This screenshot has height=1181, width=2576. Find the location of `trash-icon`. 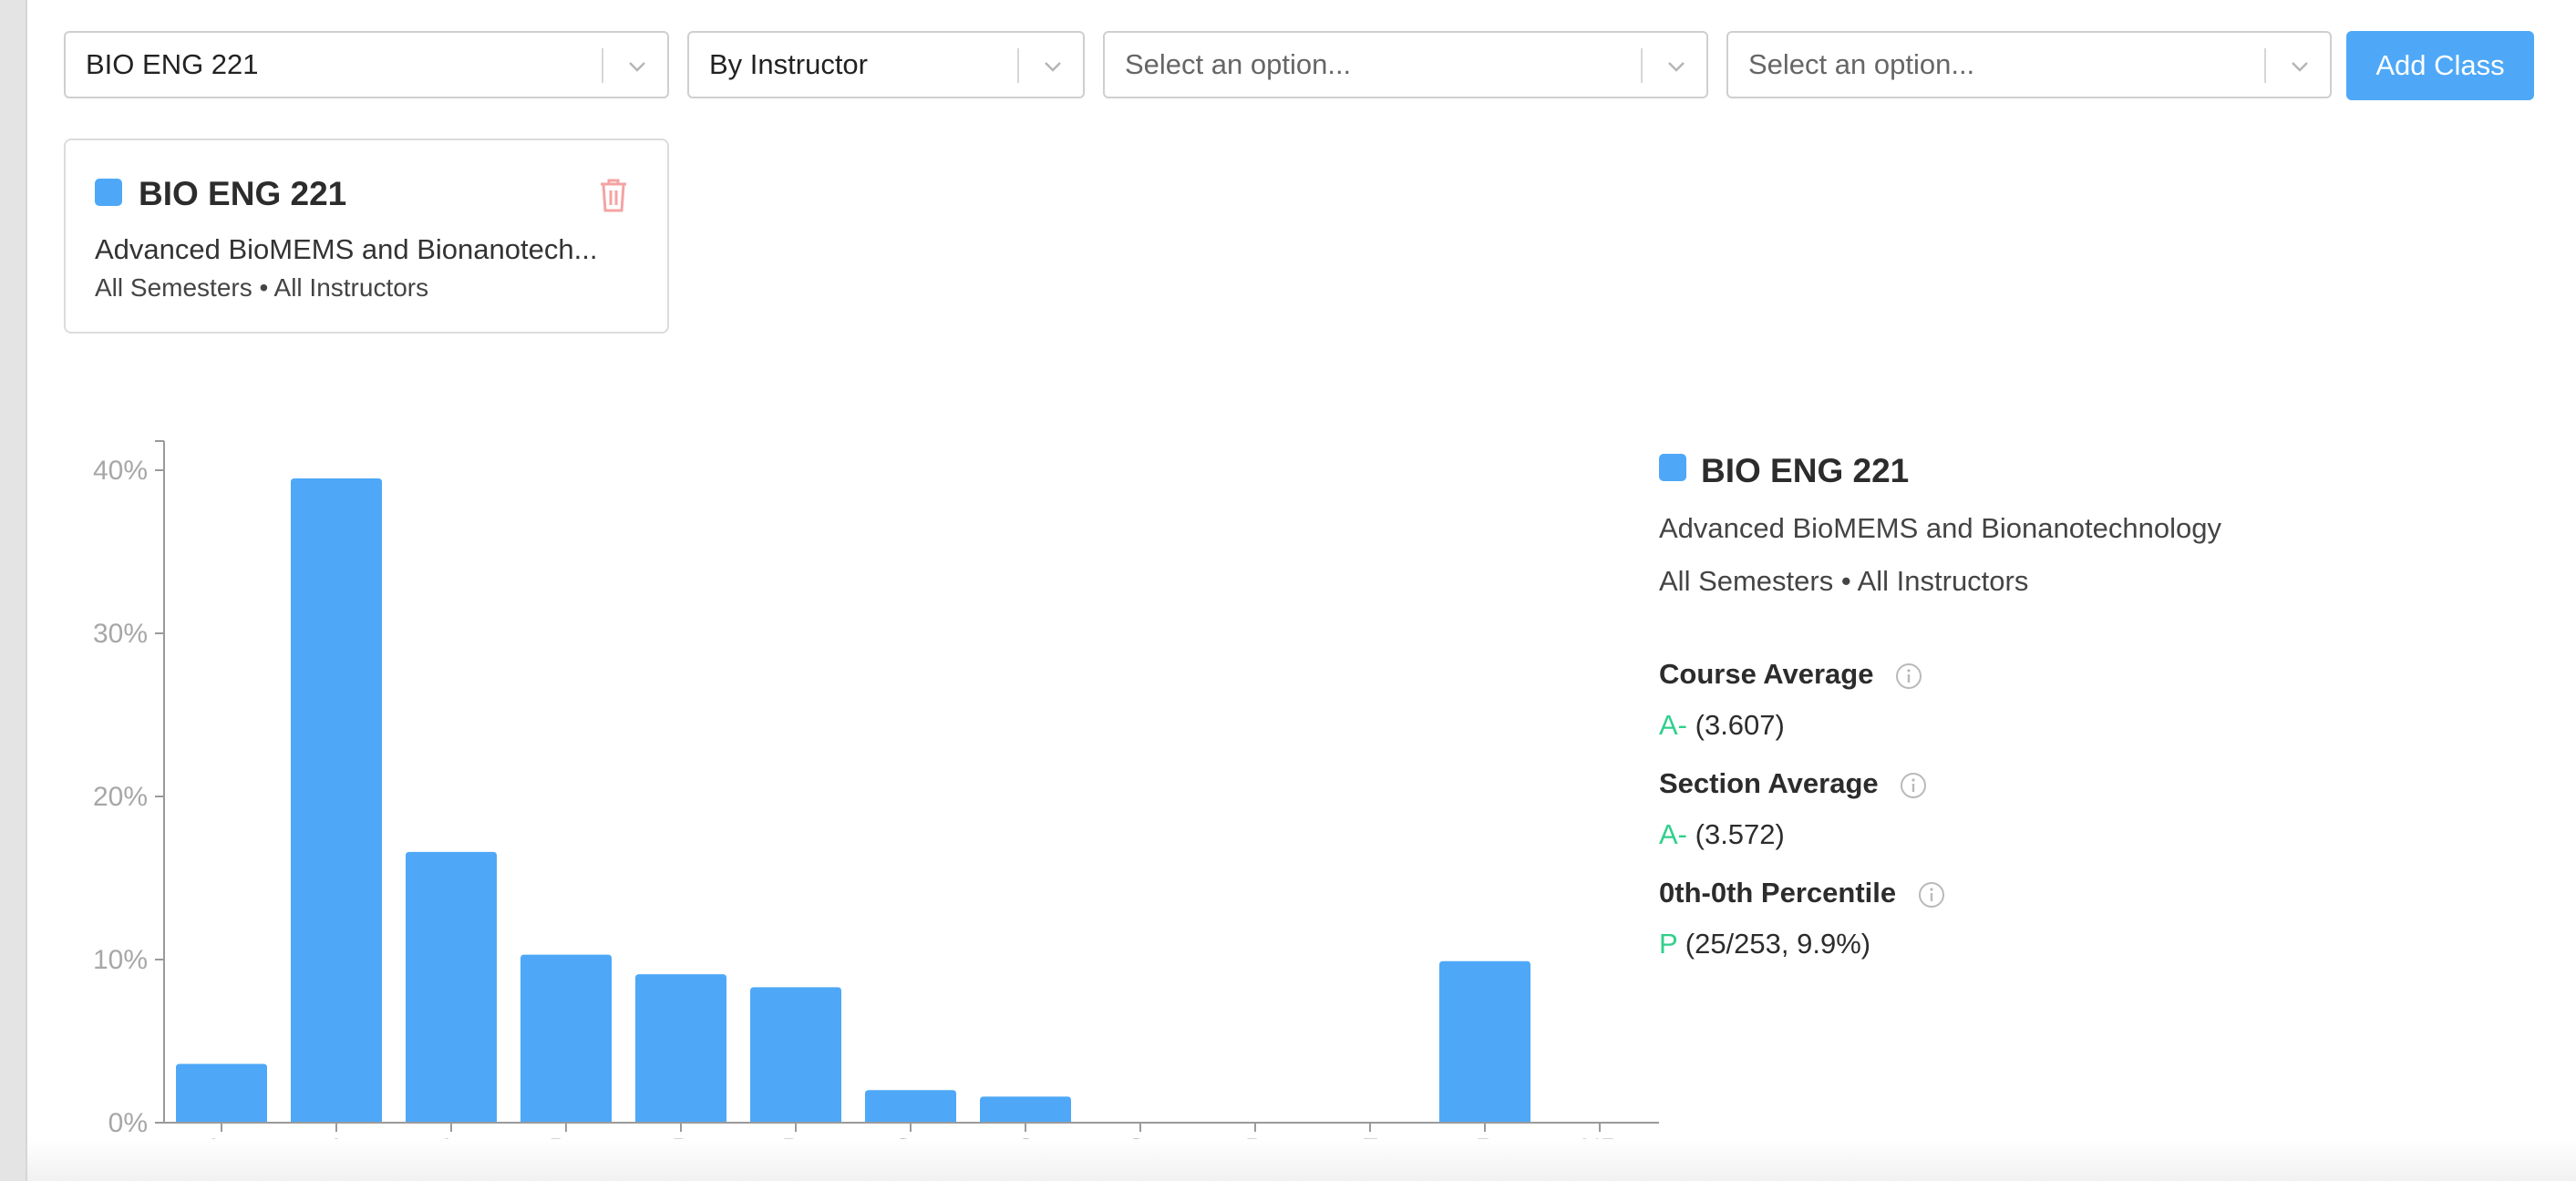

trash-icon is located at coordinates (613, 195).